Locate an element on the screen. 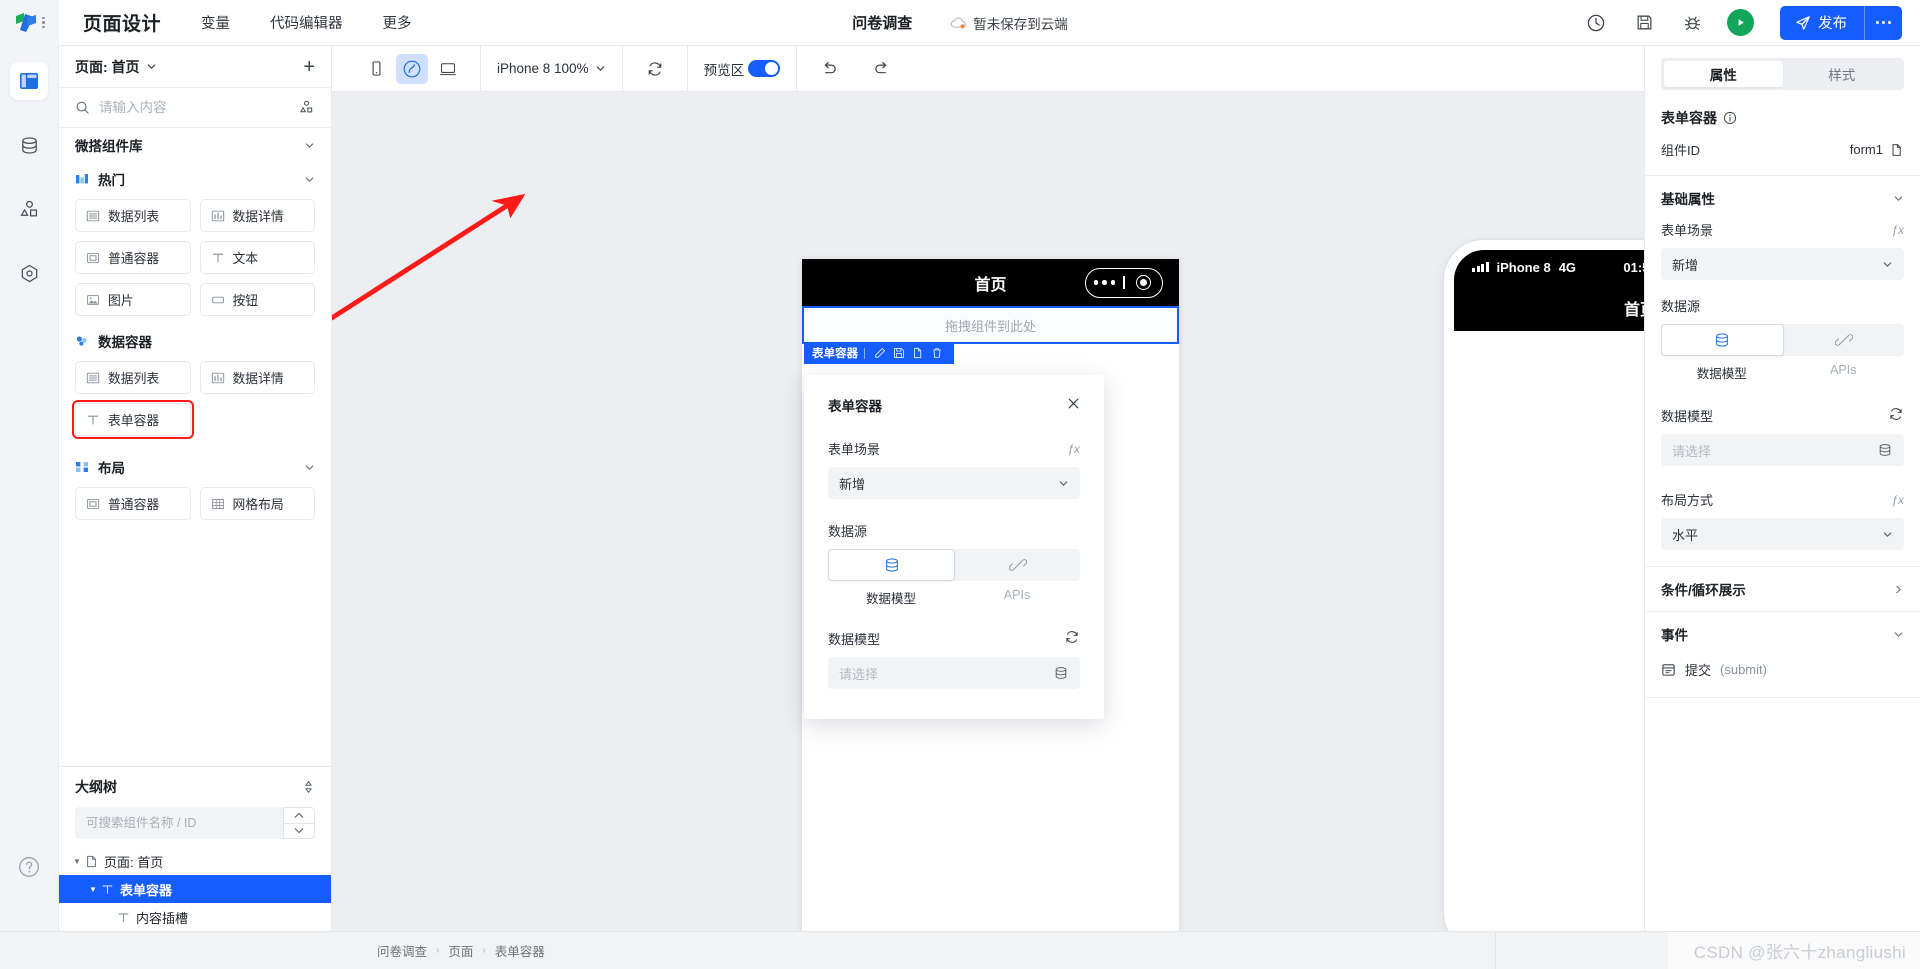 The width and height of the screenshot is (1920, 969). desktop-icon is located at coordinates (448, 69).